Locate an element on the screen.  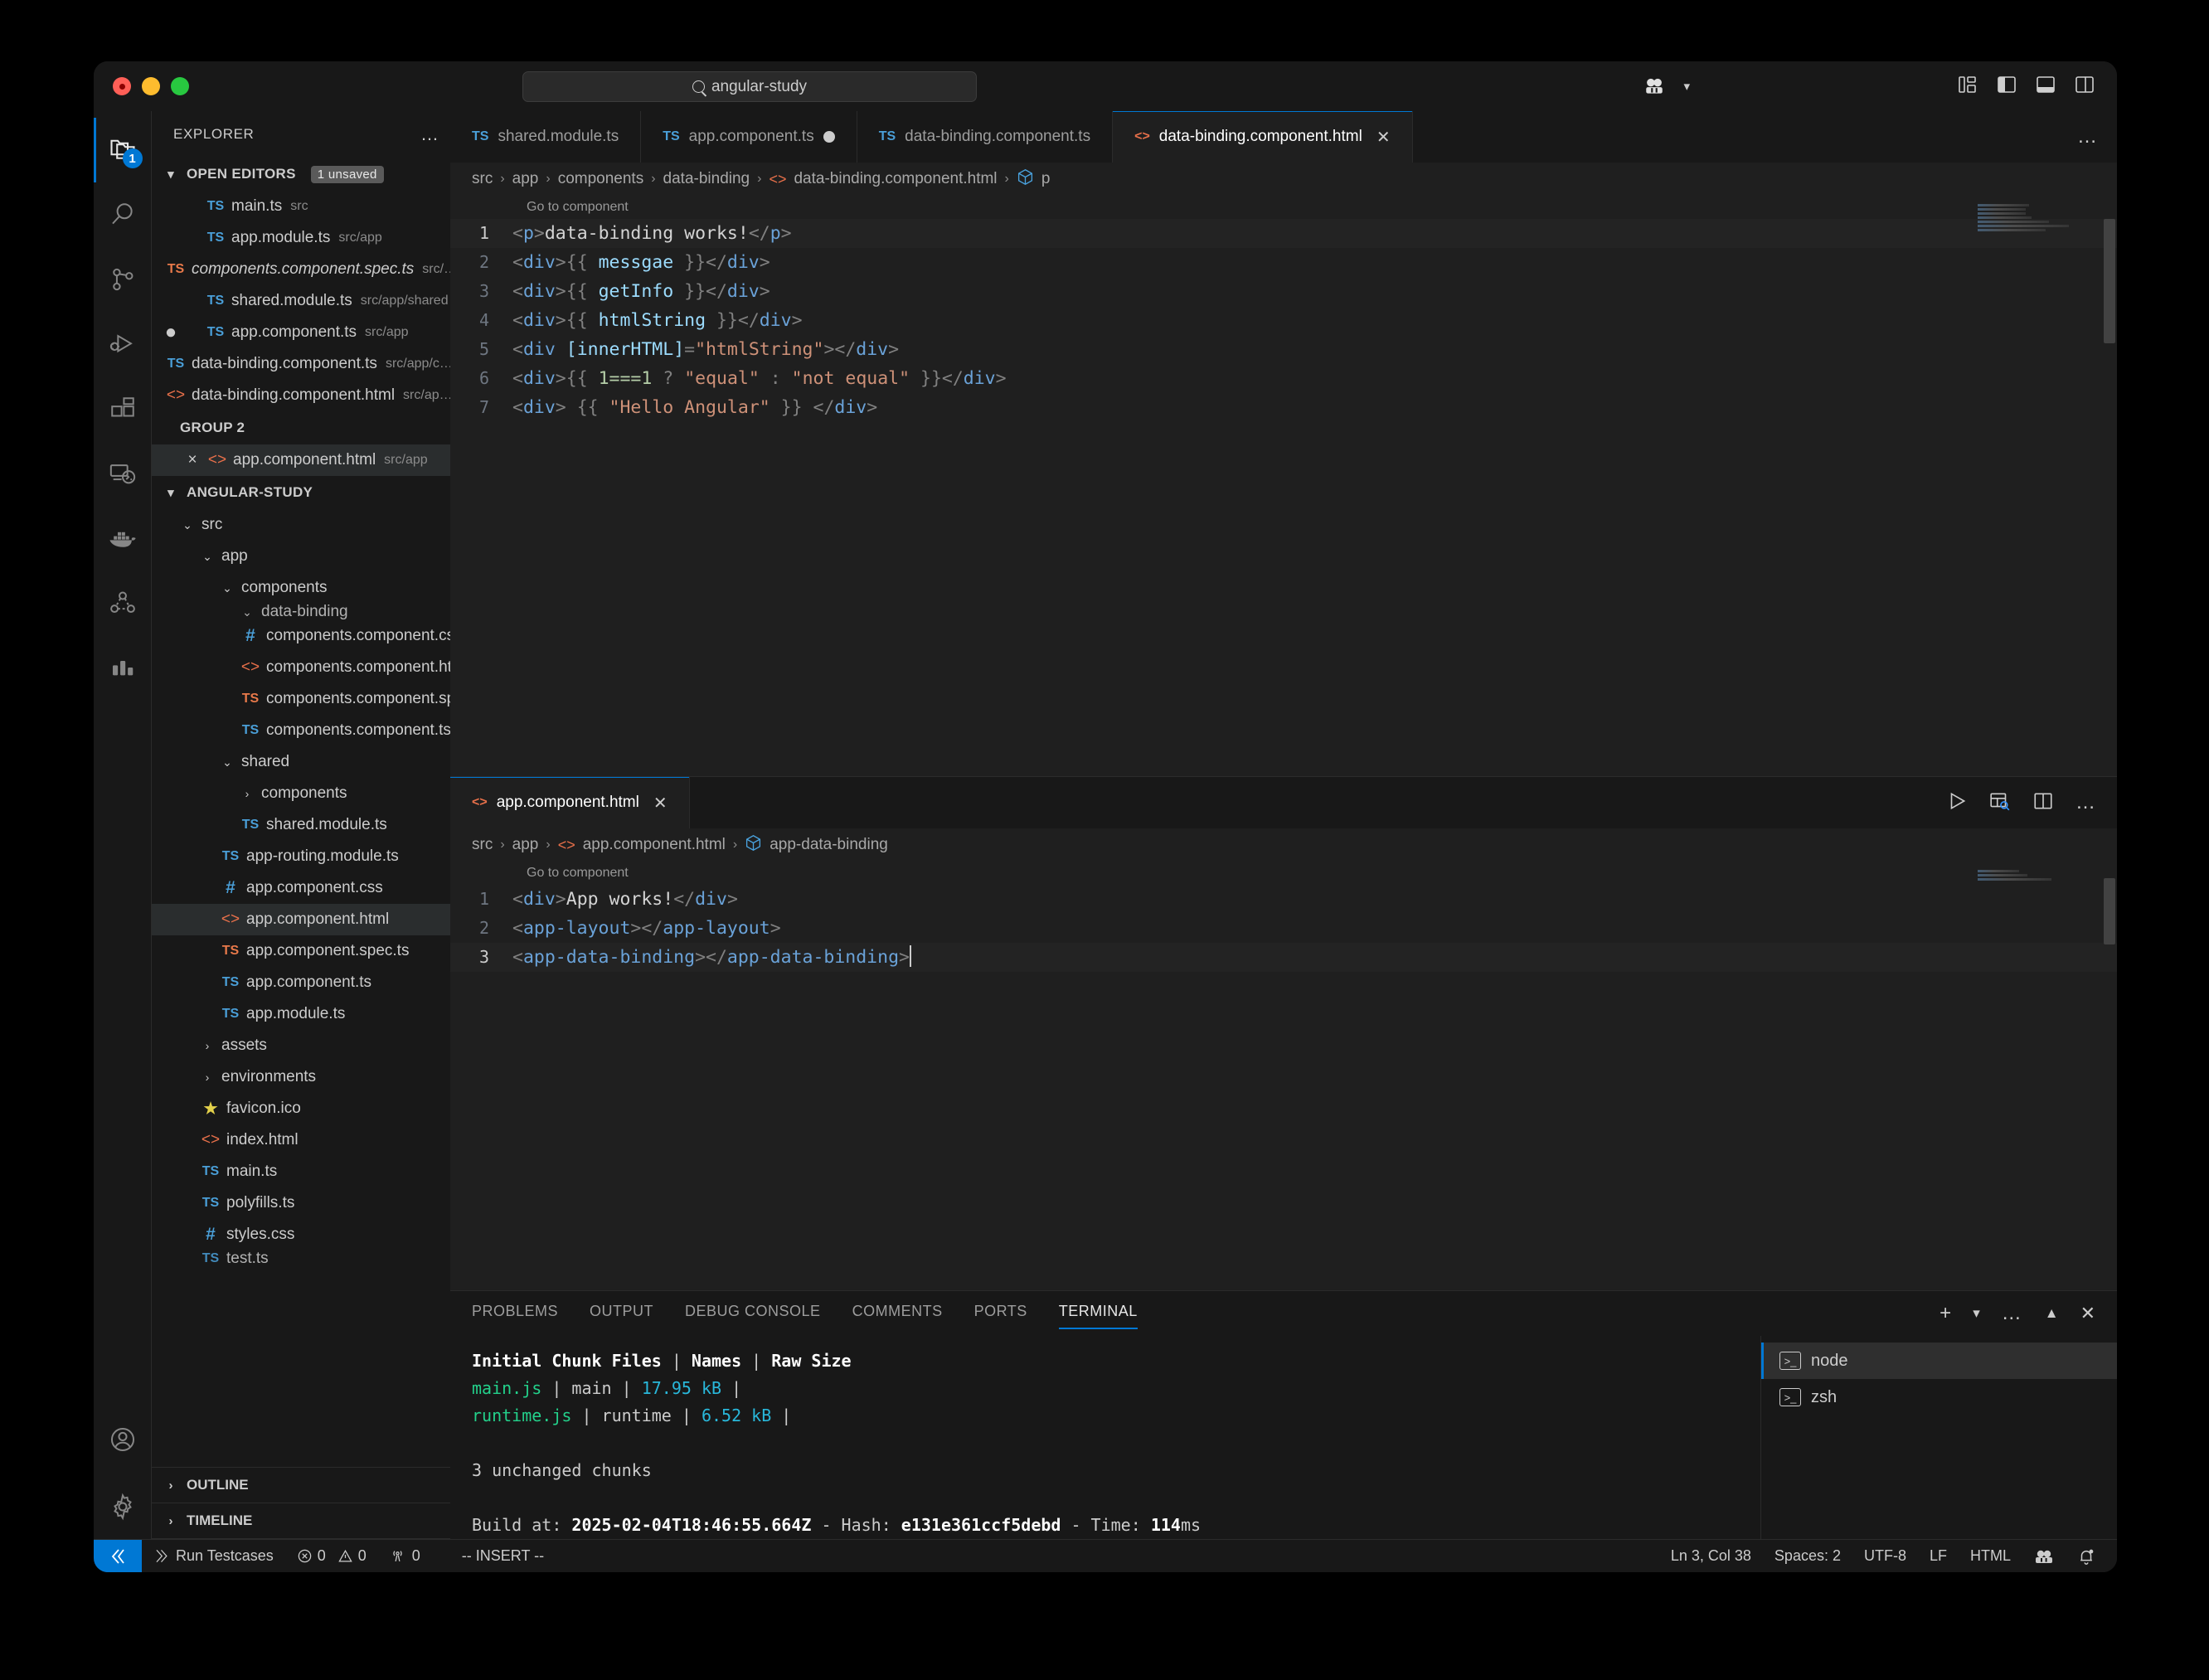
customize-layout-icon is located at coordinates (1967, 86).